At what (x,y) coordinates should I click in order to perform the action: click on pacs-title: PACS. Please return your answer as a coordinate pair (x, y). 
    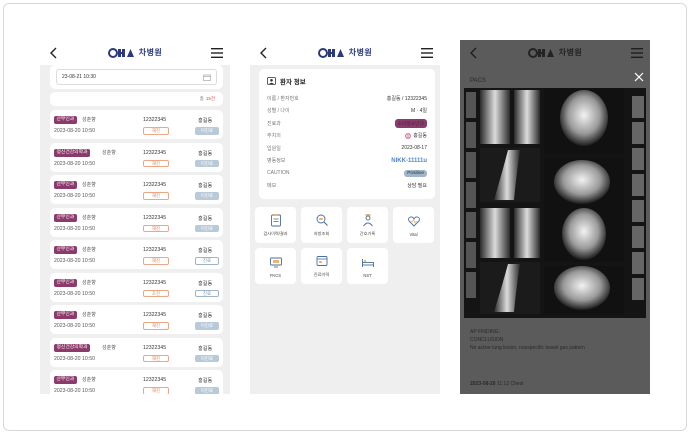
    Looking at the image, I should click on (478, 81).